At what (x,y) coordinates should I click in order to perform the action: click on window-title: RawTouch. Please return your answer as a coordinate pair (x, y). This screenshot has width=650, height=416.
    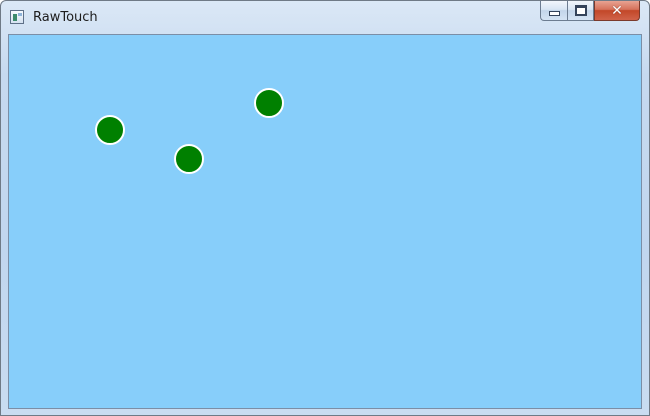
    Looking at the image, I should click on (65, 17).